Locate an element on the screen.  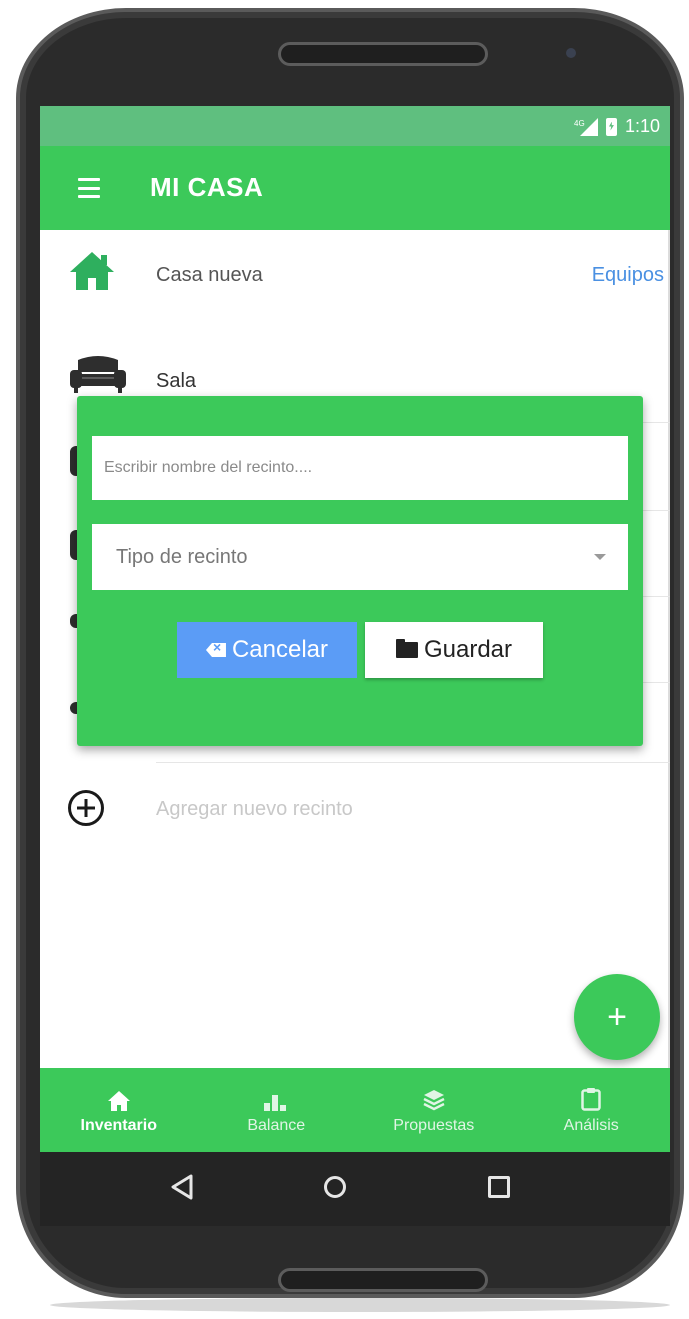
nav-label: Análisis is located at coordinates (591, 1125).